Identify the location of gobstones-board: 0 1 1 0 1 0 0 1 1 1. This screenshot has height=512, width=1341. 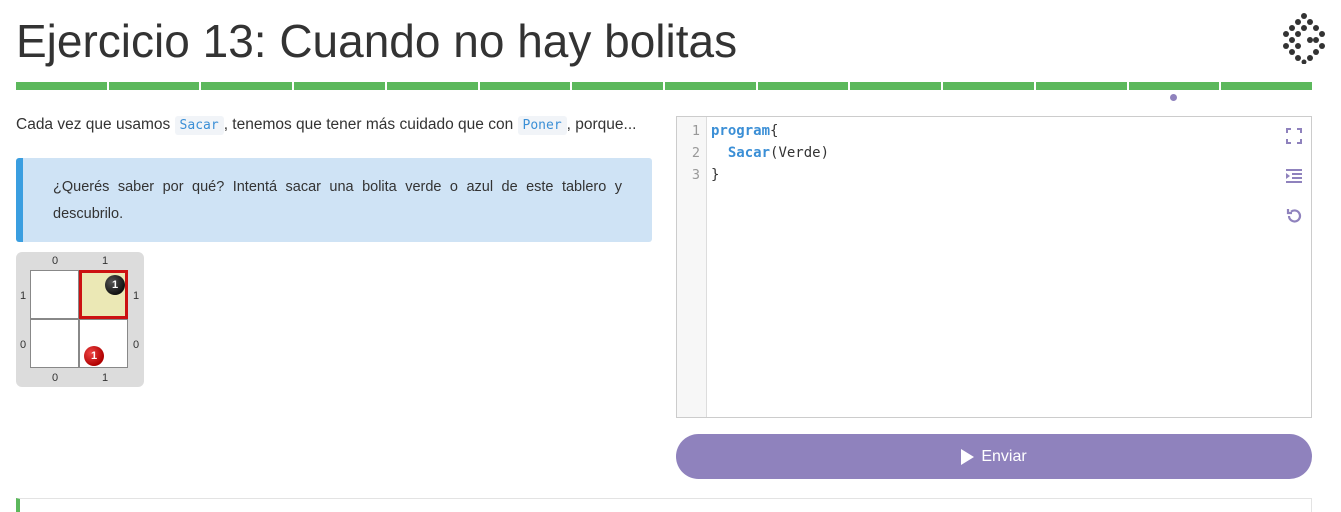
(80, 319).